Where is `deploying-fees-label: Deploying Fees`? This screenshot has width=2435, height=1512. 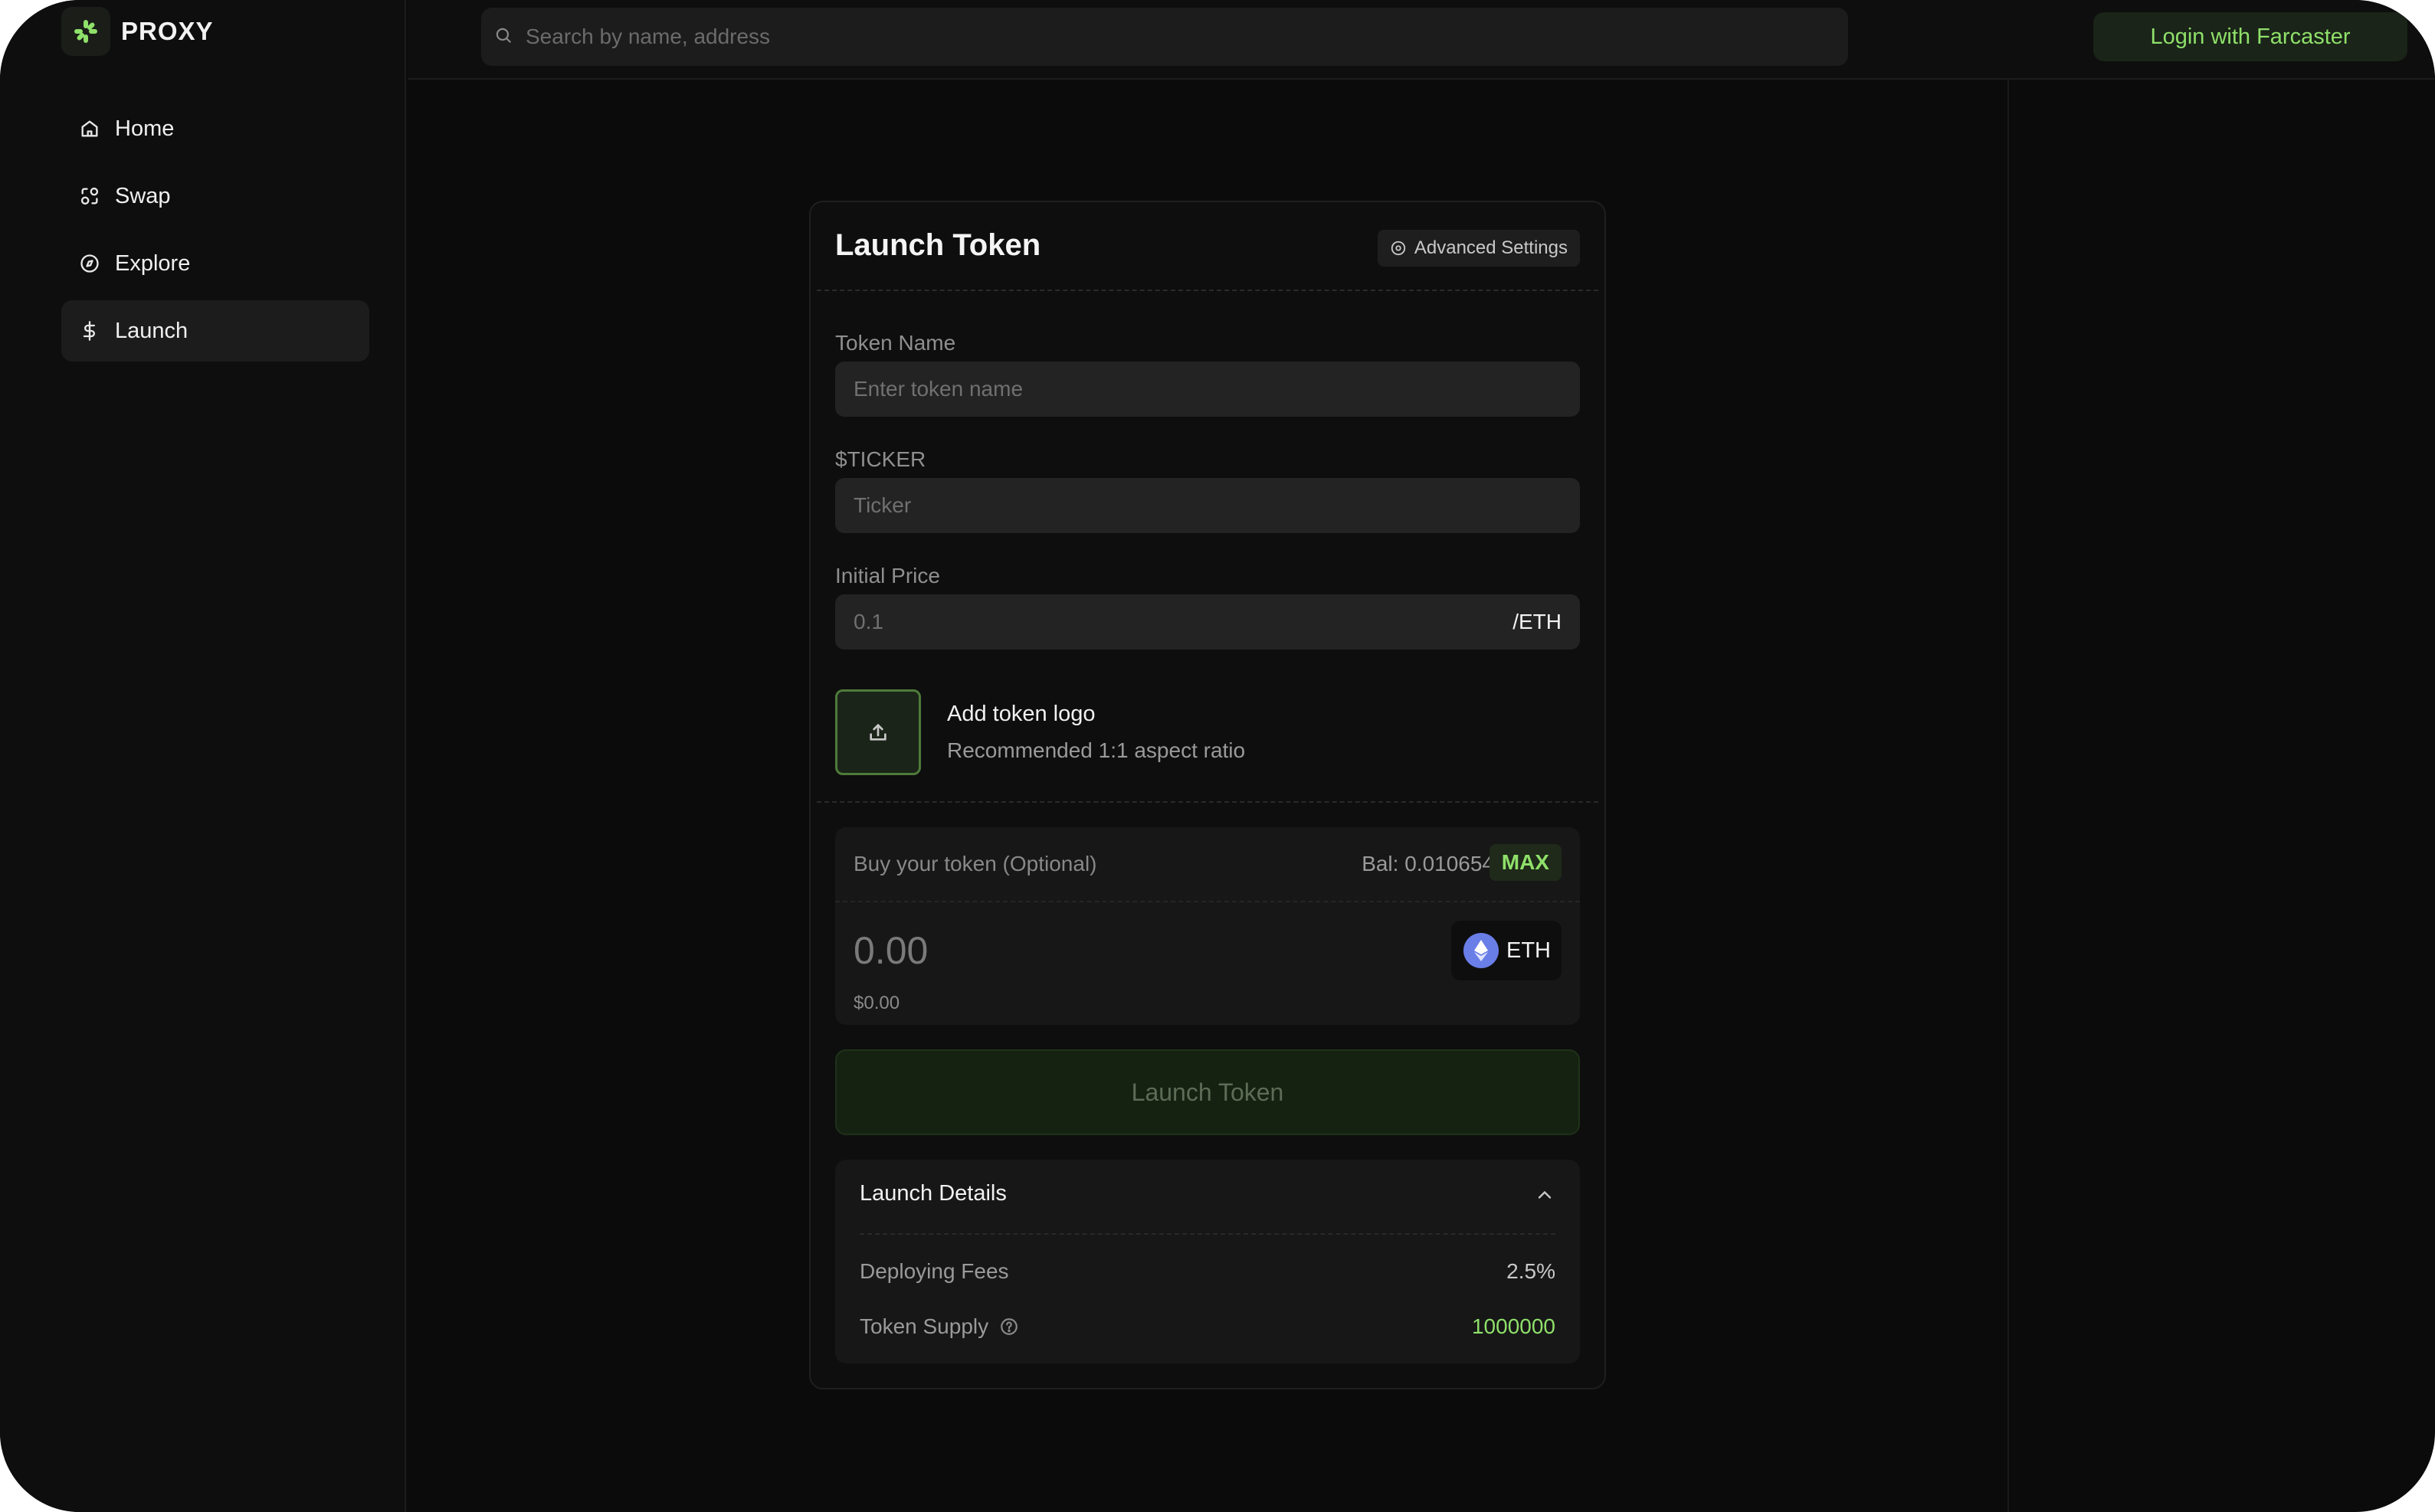
deploying-fees-label: Deploying Fees is located at coordinates (935, 1271).